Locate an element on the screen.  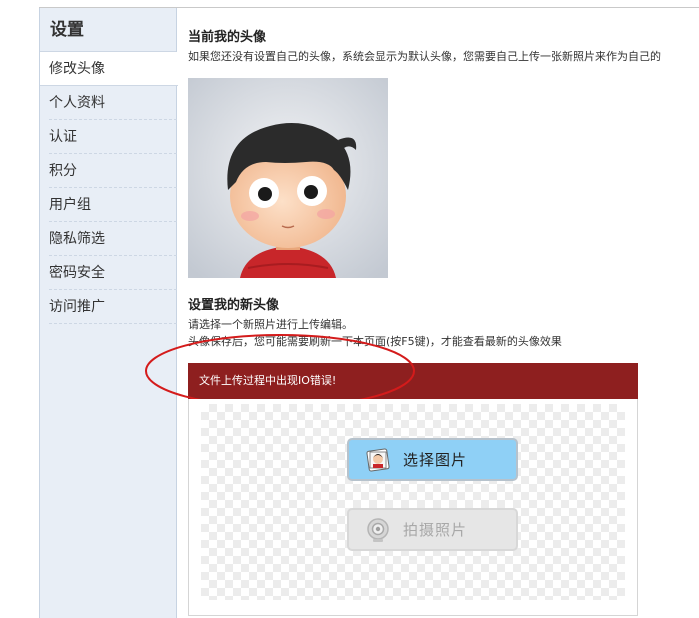
take-photo-button: 拍摄照片 is located at coordinates (432, 529).